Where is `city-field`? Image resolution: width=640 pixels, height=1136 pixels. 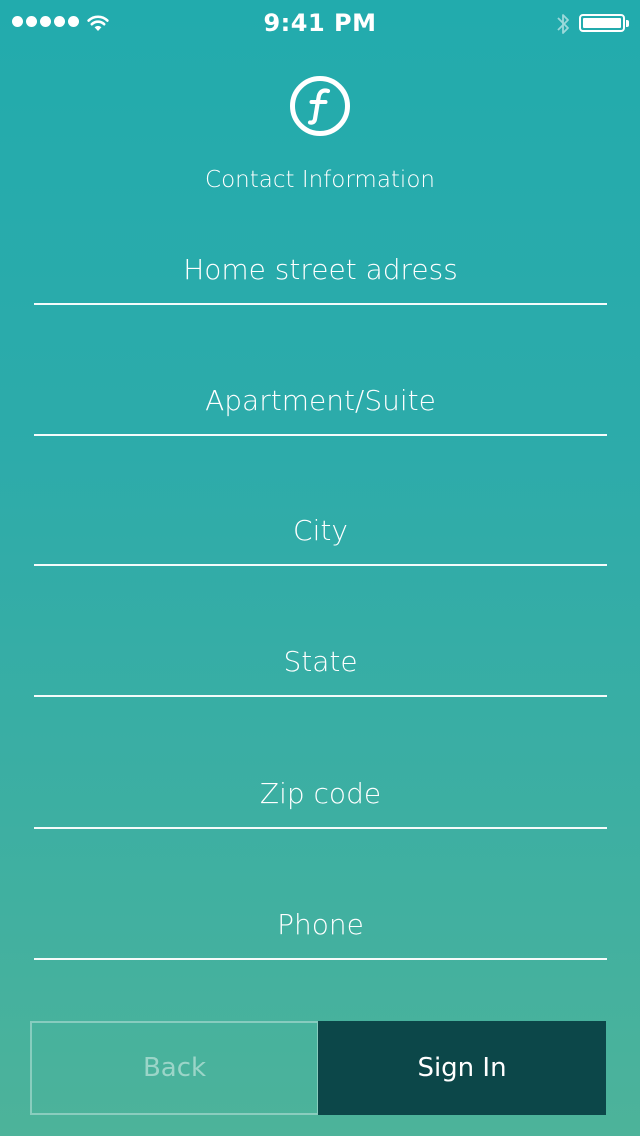 city-field is located at coordinates (320, 531).